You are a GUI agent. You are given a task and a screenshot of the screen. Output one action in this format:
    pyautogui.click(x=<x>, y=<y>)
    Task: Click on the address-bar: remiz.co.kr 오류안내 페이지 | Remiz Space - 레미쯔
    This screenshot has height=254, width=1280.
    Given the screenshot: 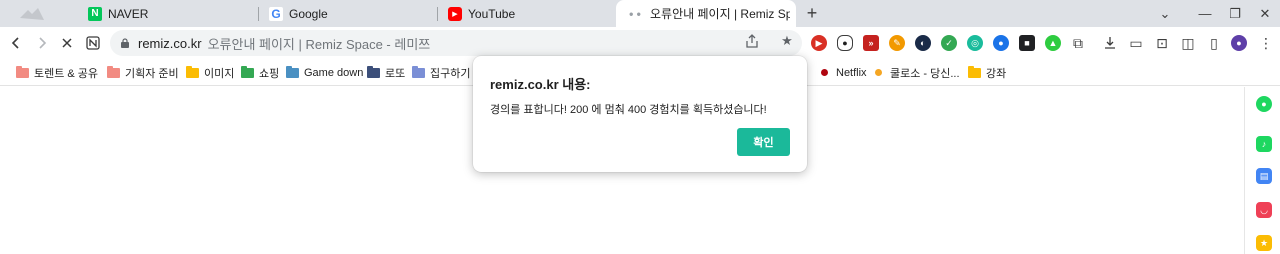 What is the action you would take?
    pyautogui.click(x=456, y=43)
    